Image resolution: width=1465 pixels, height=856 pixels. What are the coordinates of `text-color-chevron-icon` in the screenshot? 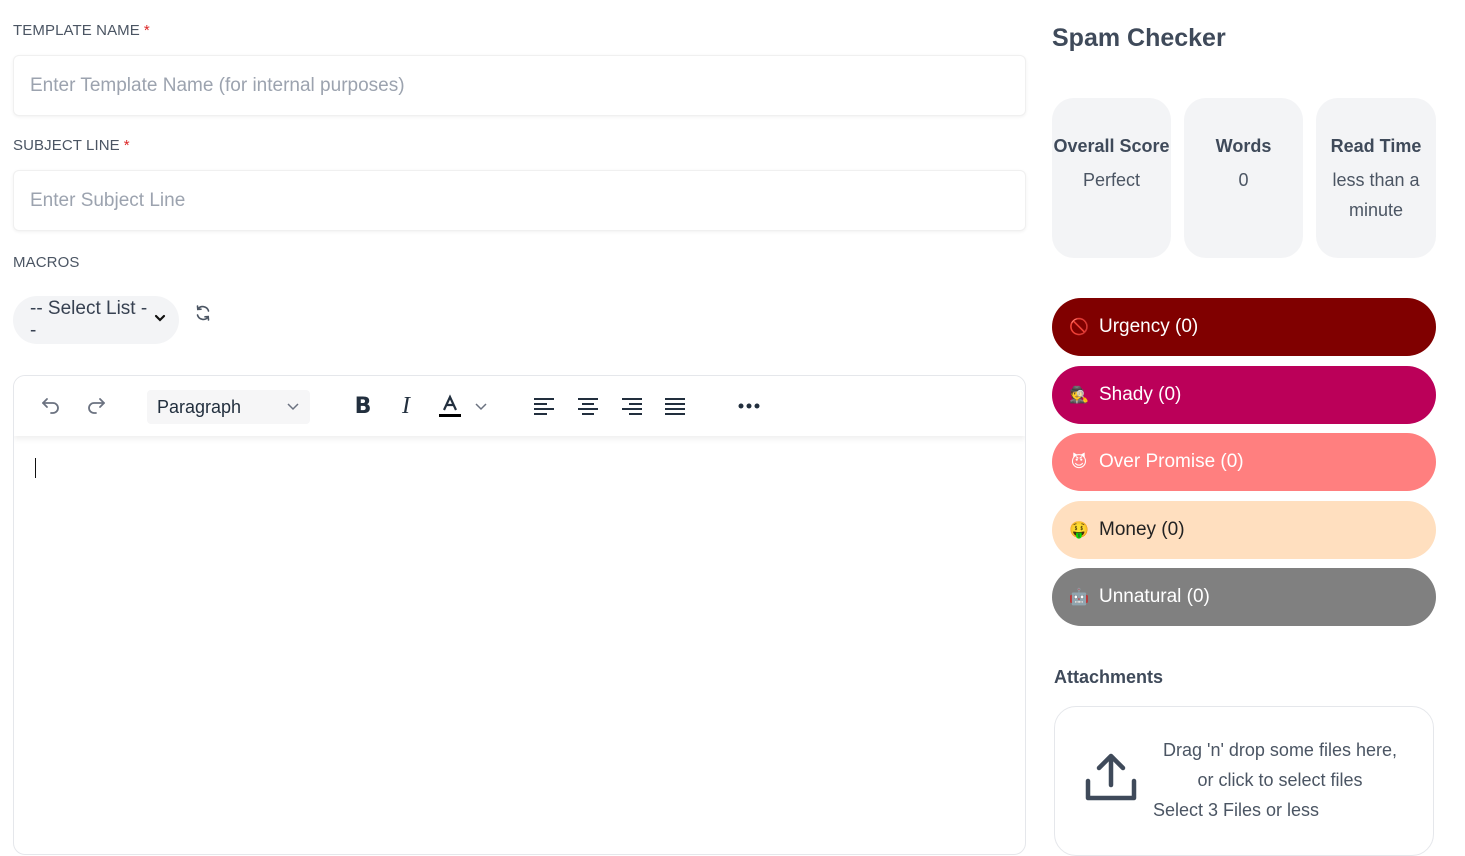 It's located at (481, 406).